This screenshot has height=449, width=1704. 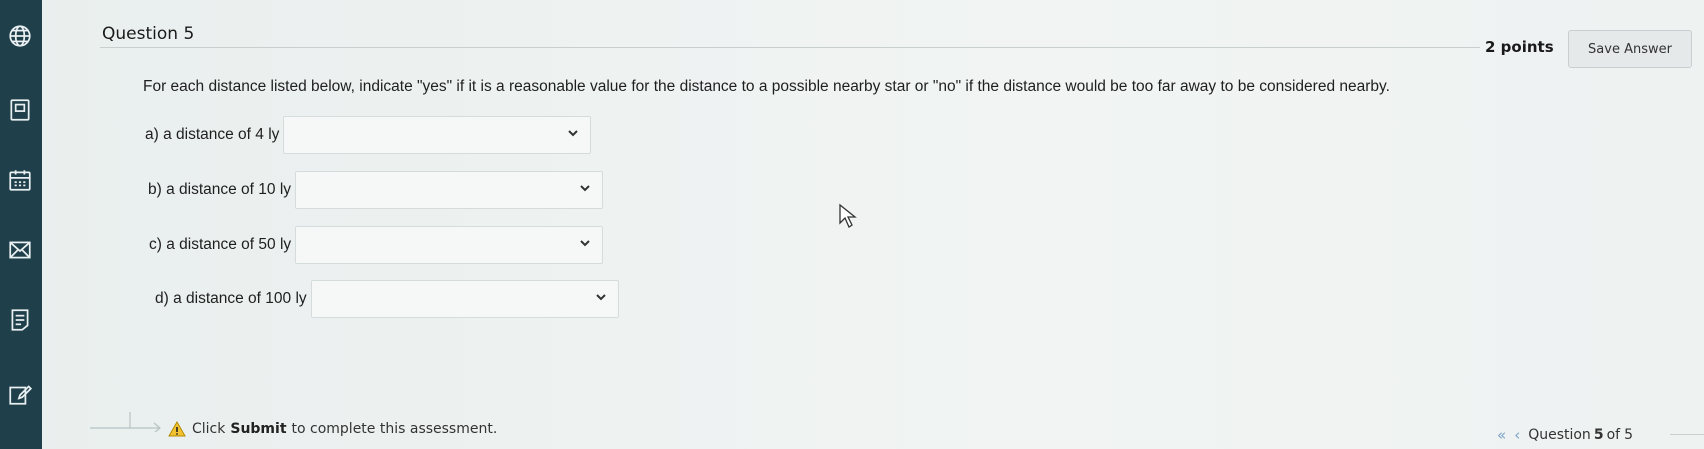 I want to click on answer-row-a: a) a distance of 4 ly, so click(x=368, y=135).